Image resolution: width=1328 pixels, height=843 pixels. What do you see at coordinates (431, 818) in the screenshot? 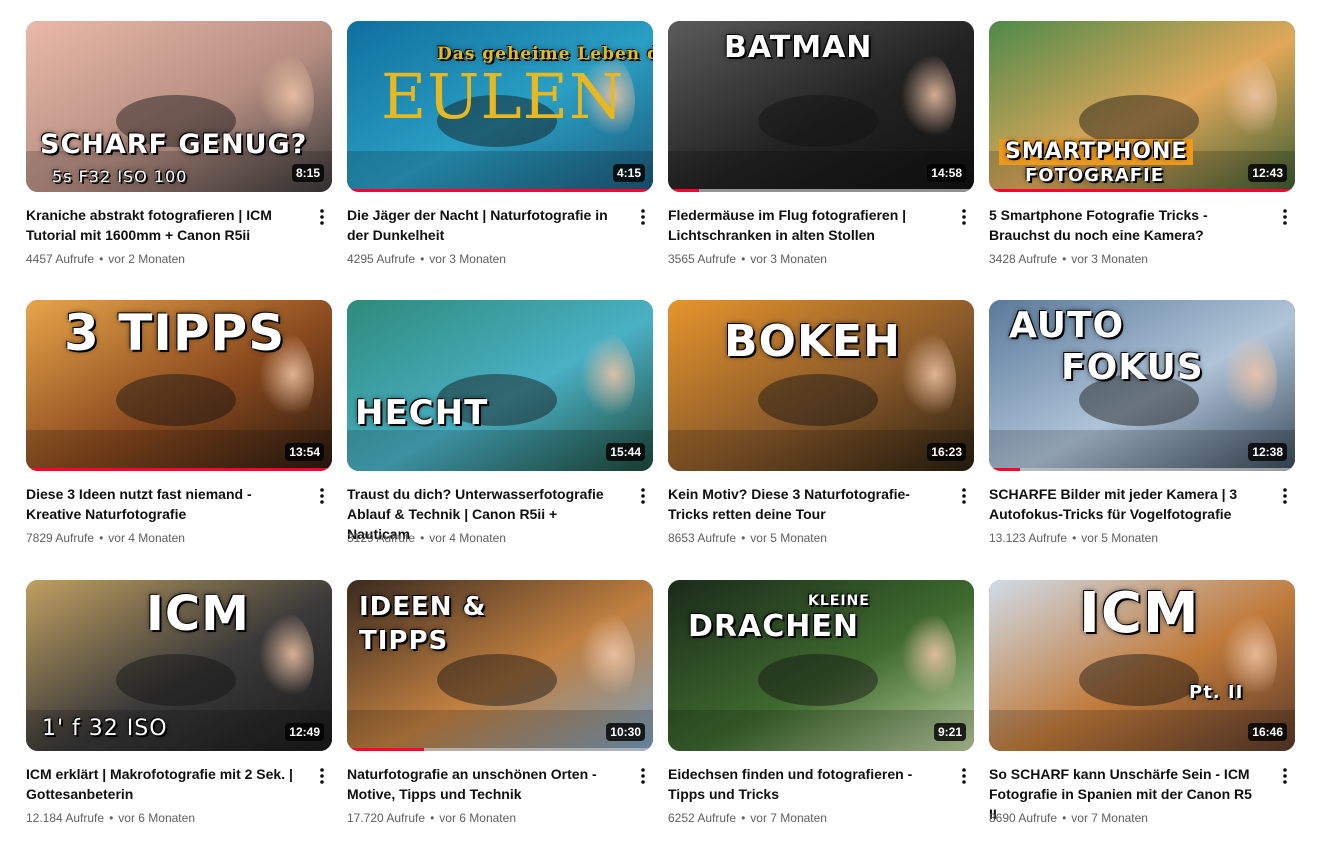
I see `video-meta: 17.720 Aufrufe • vor 6 Monaten` at bounding box center [431, 818].